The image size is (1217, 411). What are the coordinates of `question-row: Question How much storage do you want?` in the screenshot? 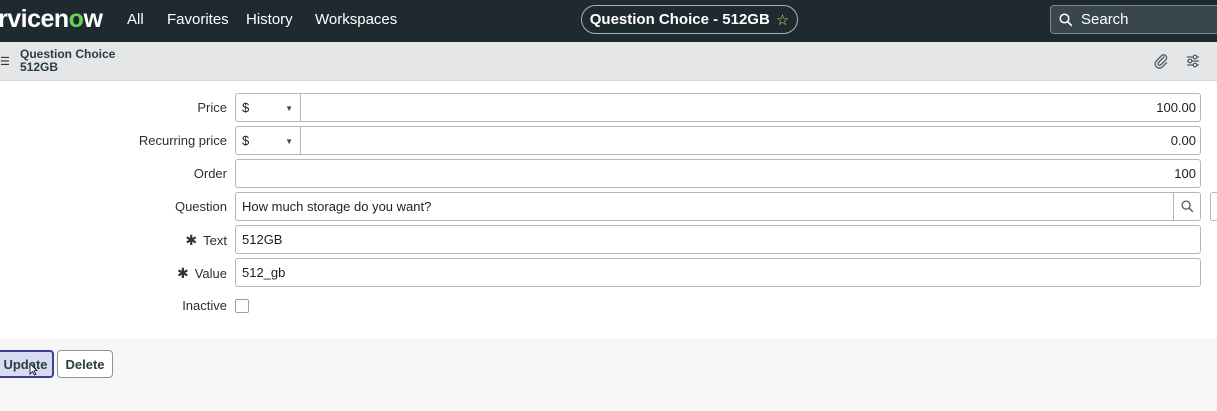 It's located at (608, 206).